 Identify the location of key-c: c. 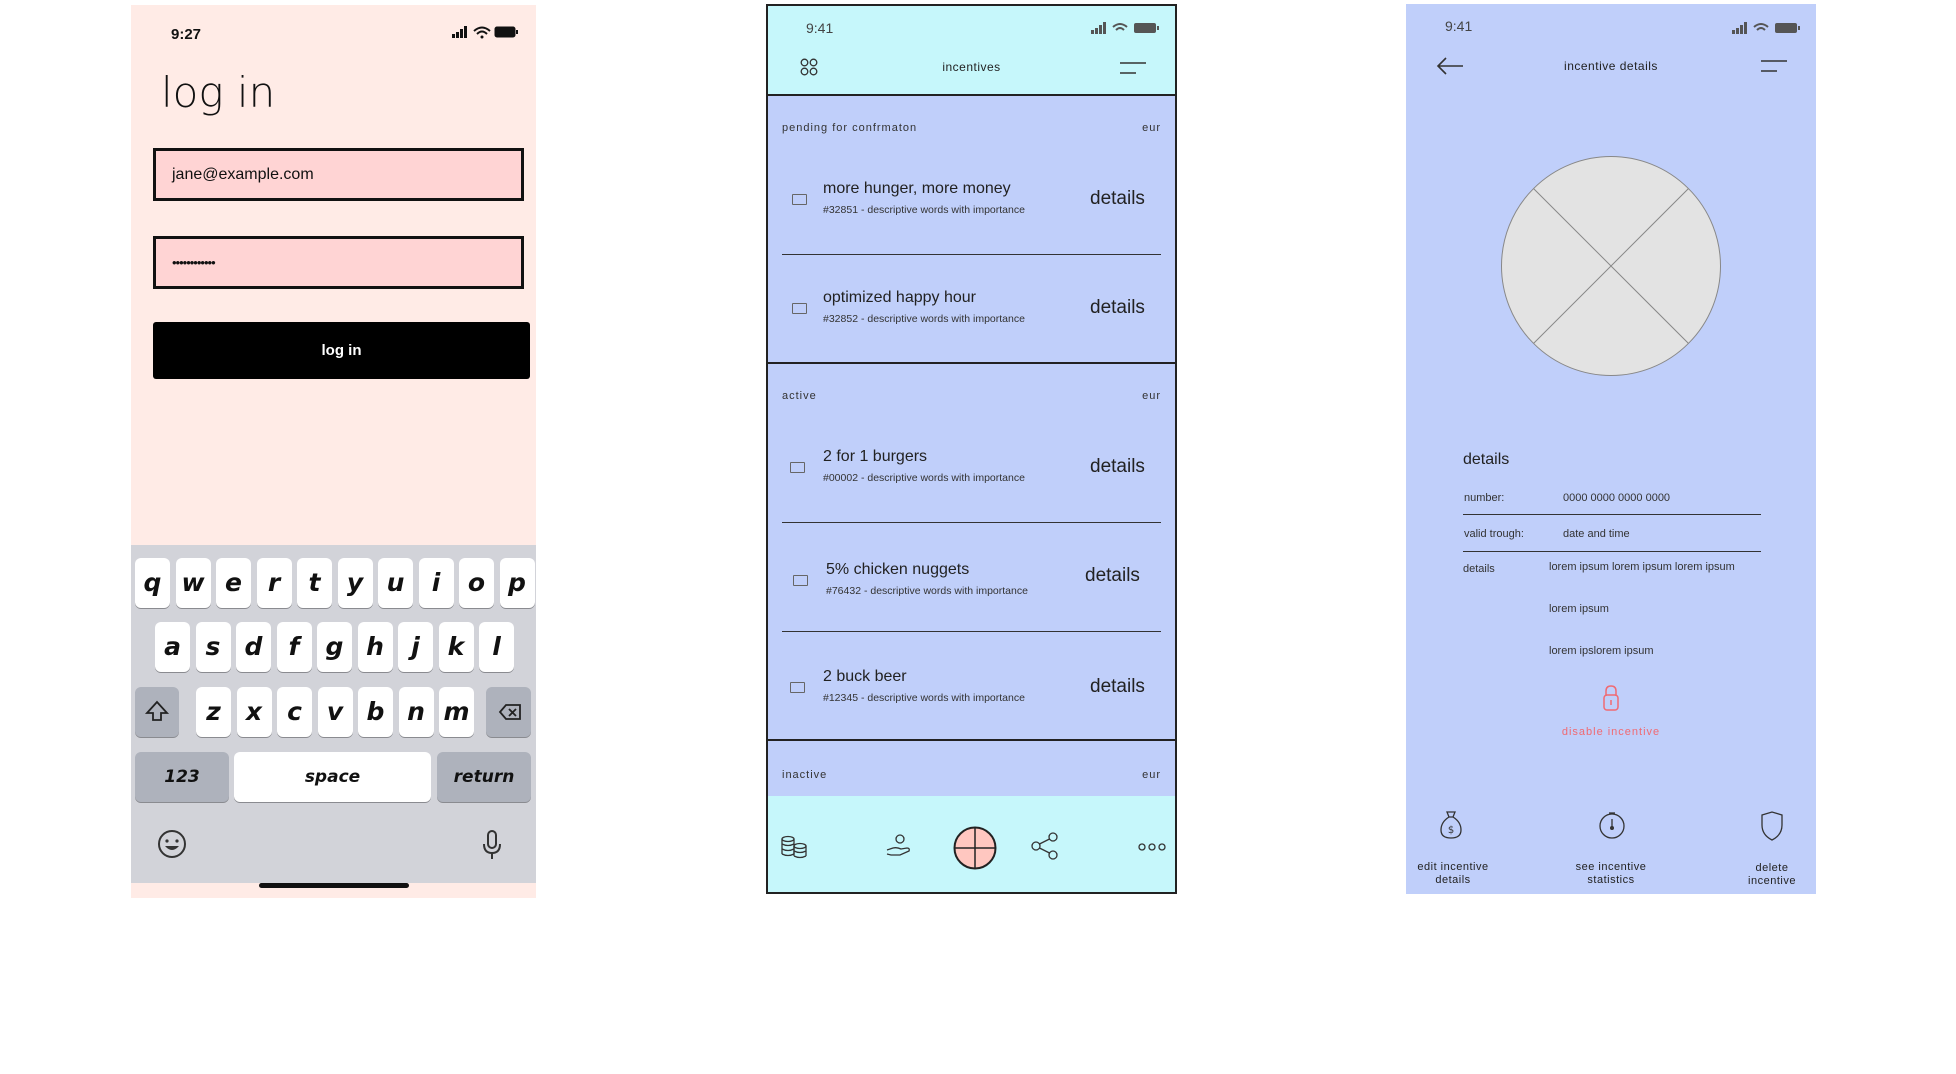
(294, 712).